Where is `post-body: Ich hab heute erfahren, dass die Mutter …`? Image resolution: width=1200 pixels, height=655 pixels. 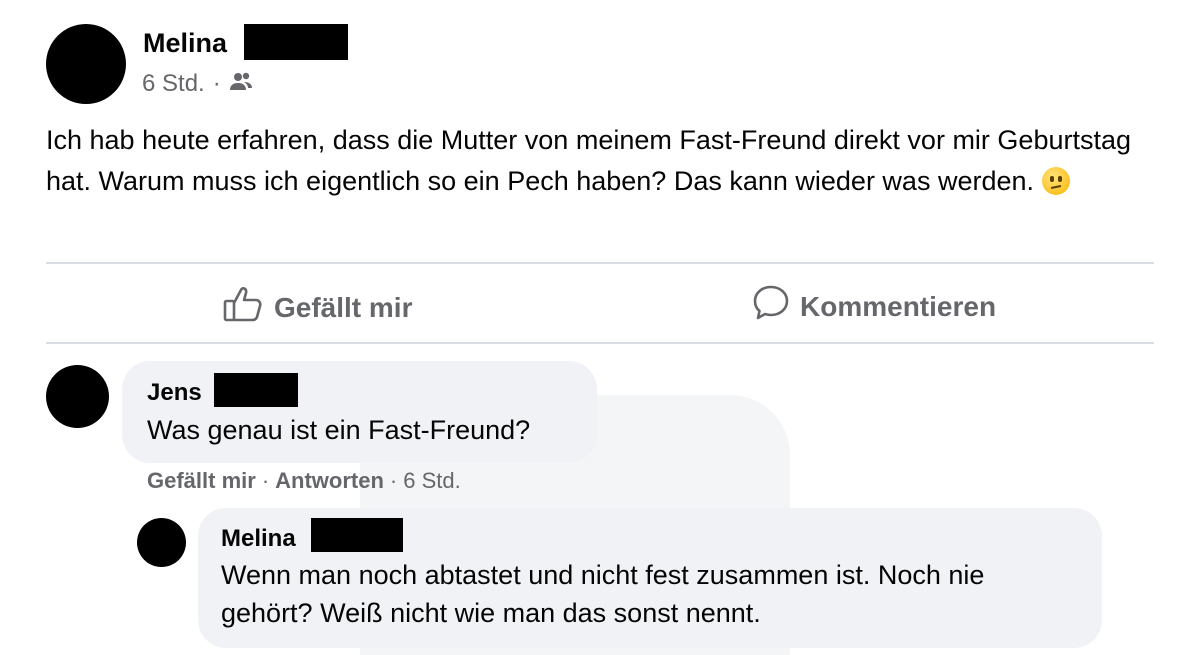
post-body: Ich hab heute erfahren, dass die Mutter … is located at coordinates (588, 160).